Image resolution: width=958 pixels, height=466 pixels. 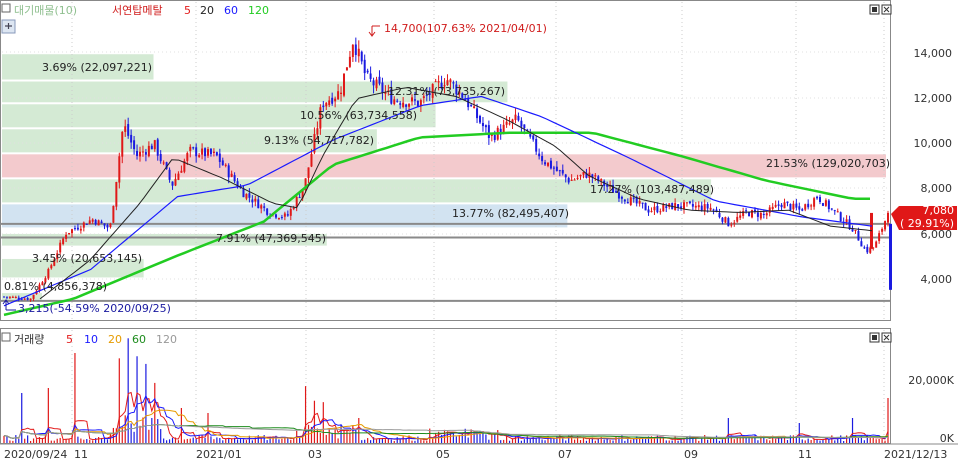 I want to click on date-label: 09, so click(x=691, y=454).